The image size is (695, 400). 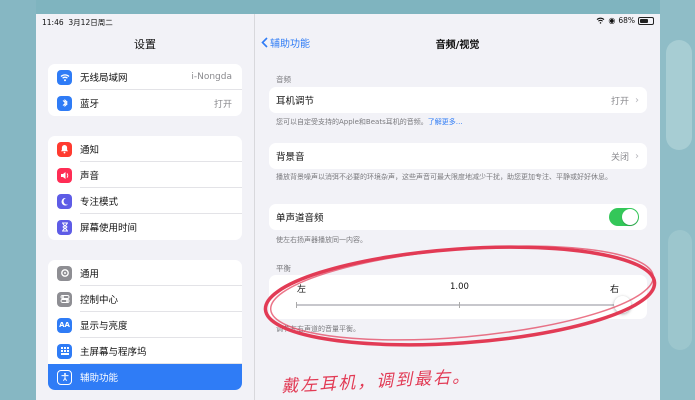 What do you see at coordinates (64, 351) in the screenshot?
I see `grid-icon` at bounding box center [64, 351].